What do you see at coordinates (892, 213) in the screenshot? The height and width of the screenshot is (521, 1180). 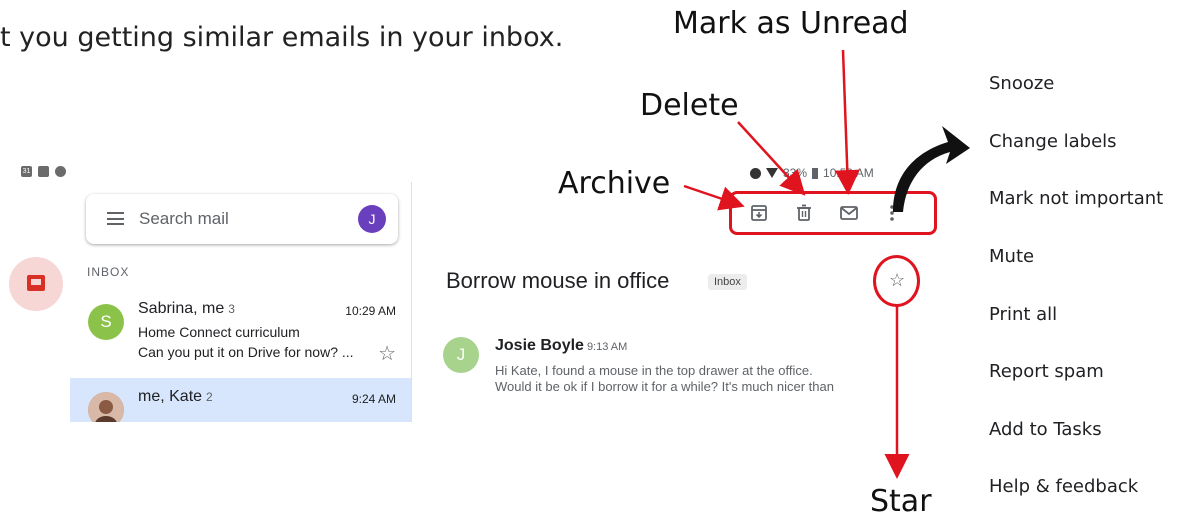 I see `more-vert-icon` at bounding box center [892, 213].